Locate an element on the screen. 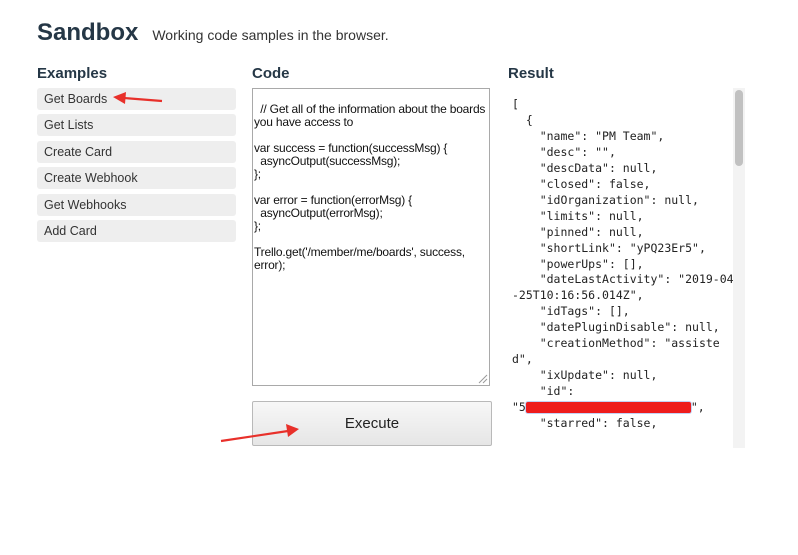 The image size is (798, 555). example-create-card: Create Card is located at coordinates (136, 151).